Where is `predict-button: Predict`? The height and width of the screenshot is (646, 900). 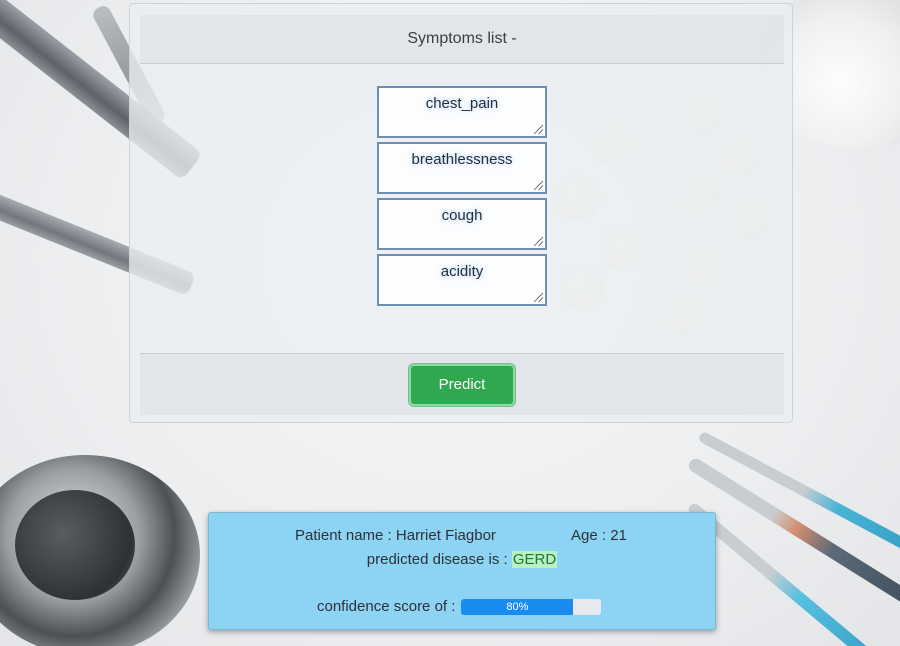
predict-button: Predict is located at coordinates (462, 384).